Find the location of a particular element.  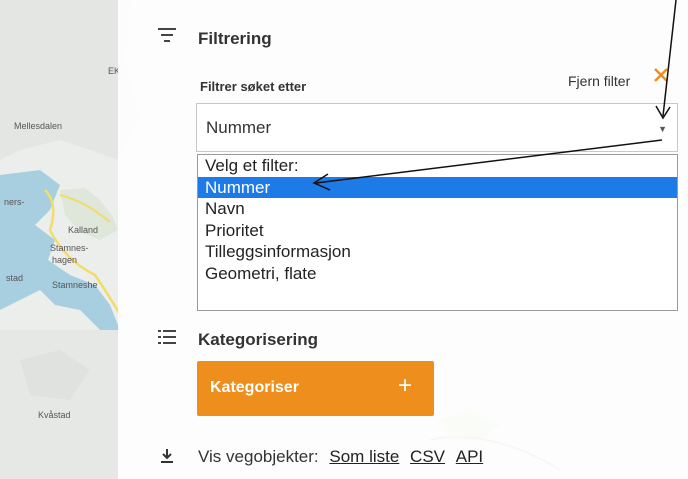

categorize-button-label: Kategoriser is located at coordinates (254, 387).